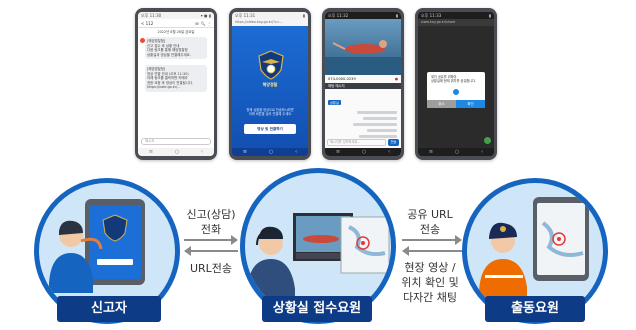  What do you see at coordinates (432, 251) in the screenshot?
I see `field-arrow-icon` at bounding box center [432, 251].